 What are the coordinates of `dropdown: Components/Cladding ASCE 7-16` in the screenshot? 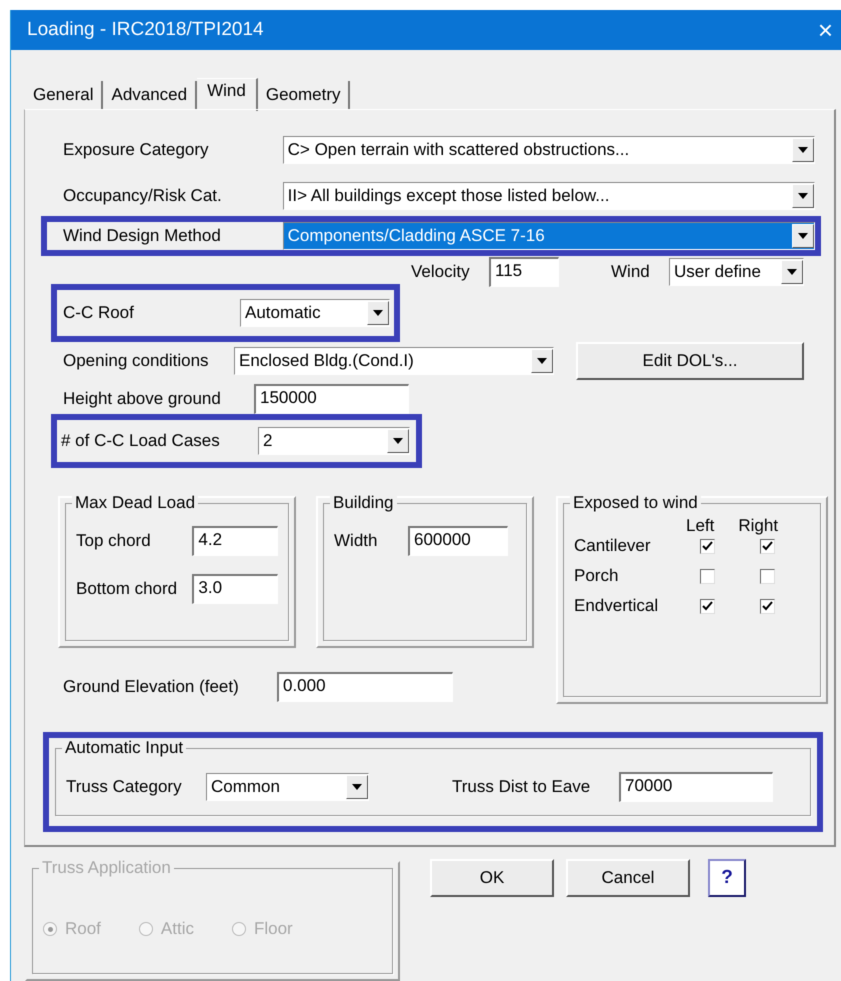 It's located at (548, 236).